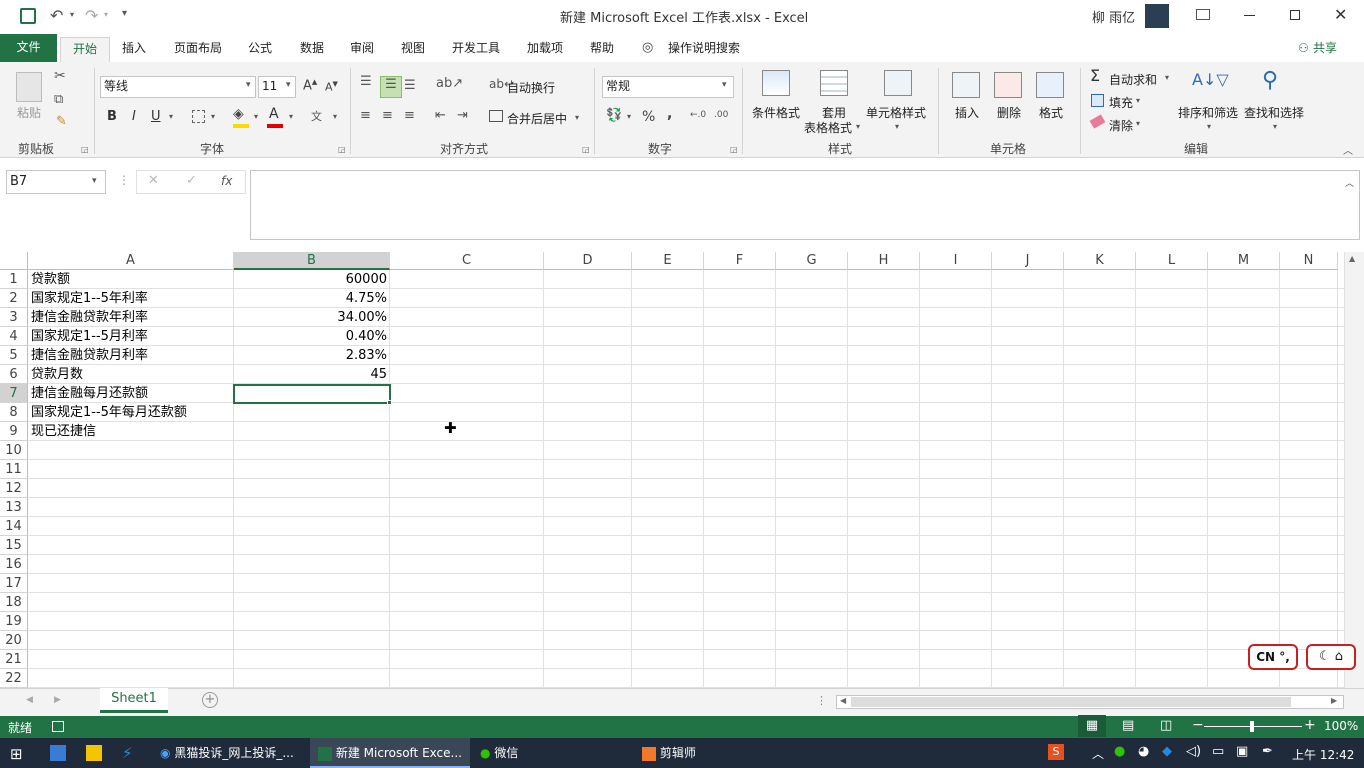  What do you see at coordinates (1274, 112) in the screenshot?
I see `find-select-button: 查找和选择` at bounding box center [1274, 112].